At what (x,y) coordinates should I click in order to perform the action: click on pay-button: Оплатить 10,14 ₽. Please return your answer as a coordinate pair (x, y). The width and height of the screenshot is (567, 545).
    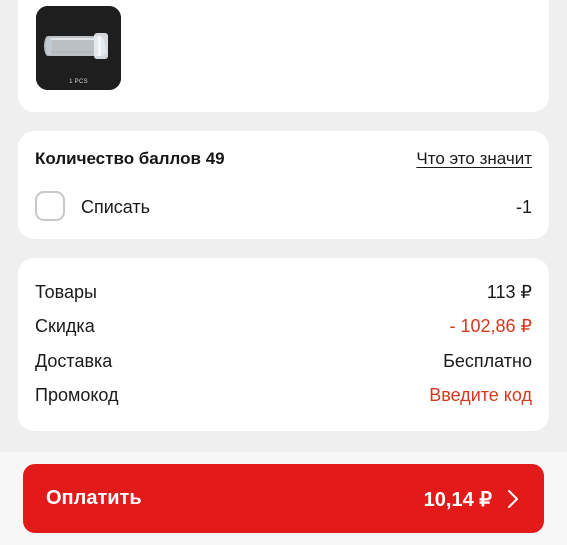
    Looking at the image, I should click on (283, 498).